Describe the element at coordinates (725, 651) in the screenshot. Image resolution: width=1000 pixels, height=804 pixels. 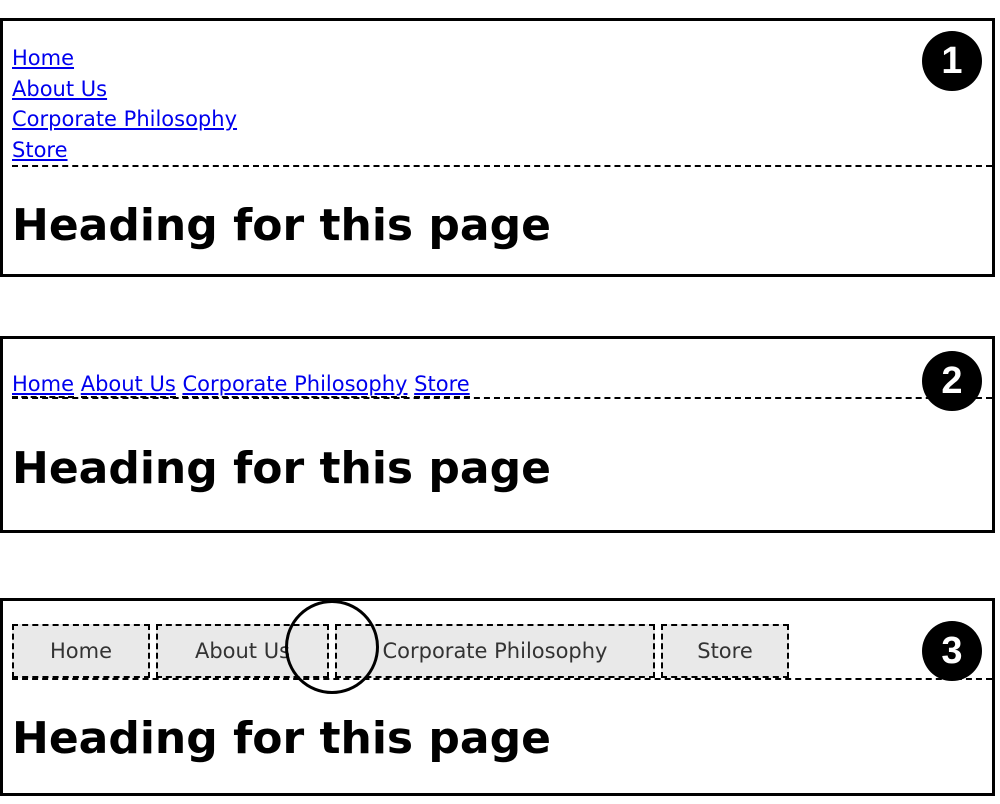
I see `nav-tab-store: Store` at that location.